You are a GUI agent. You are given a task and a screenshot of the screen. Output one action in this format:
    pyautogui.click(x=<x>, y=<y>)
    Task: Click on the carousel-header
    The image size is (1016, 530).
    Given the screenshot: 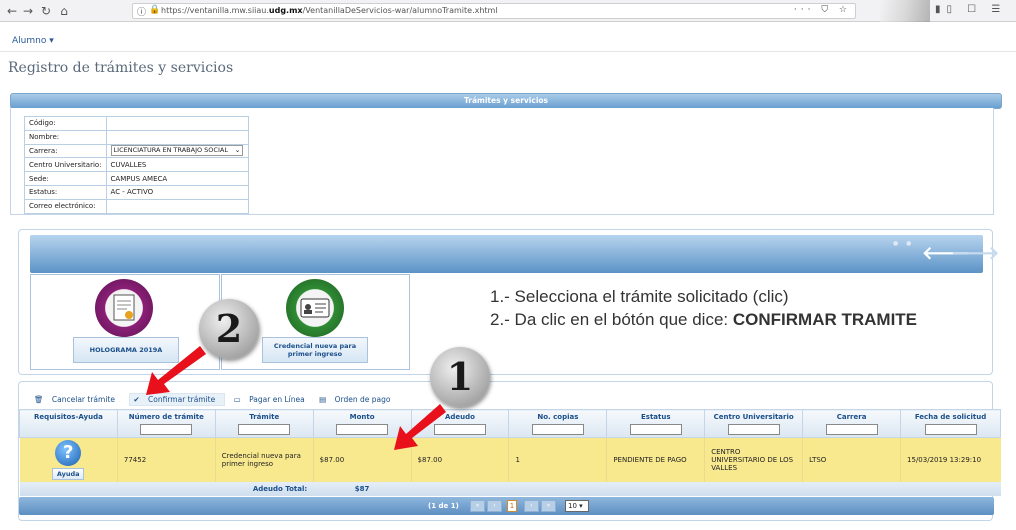 What is the action you would take?
    pyautogui.click(x=506, y=254)
    